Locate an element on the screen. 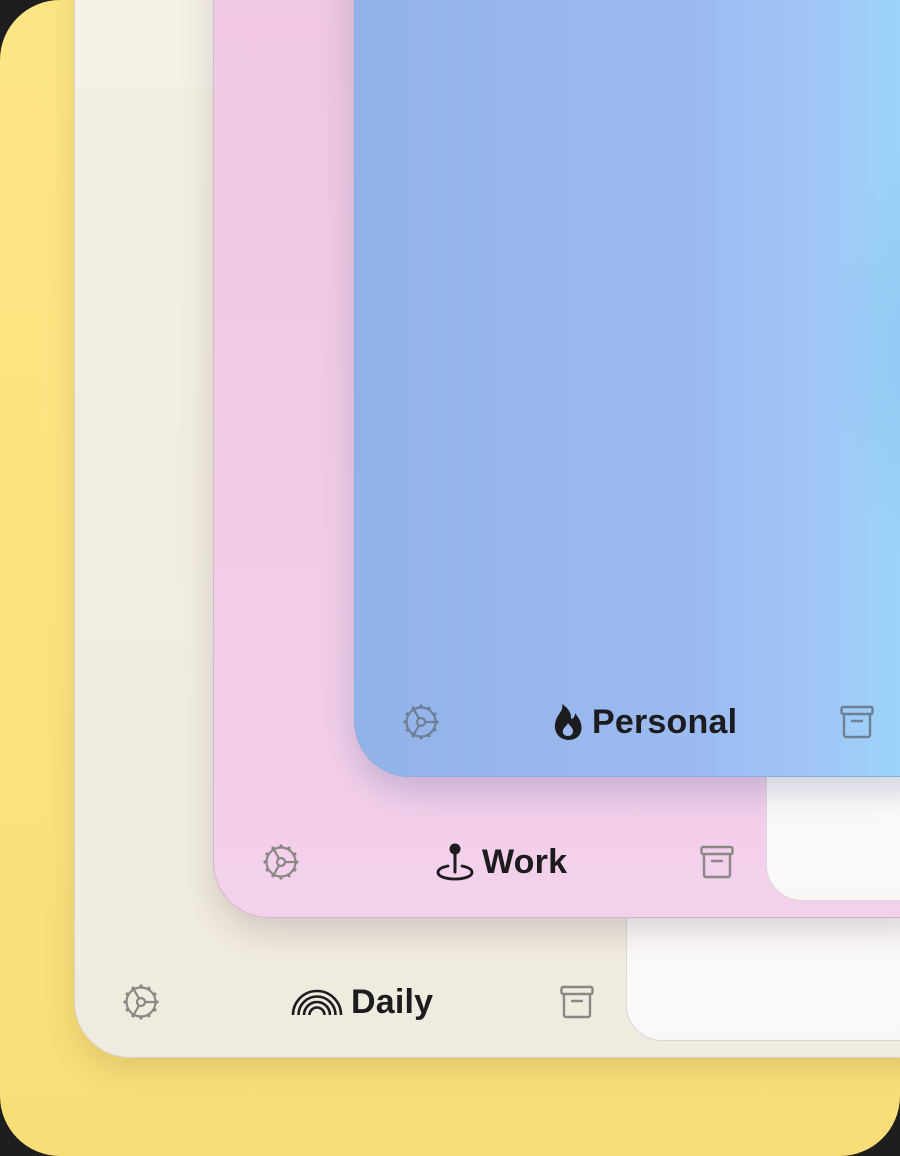 This screenshot has width=900, height=1156. white-panel-lower is located at coordinates (763, 970).